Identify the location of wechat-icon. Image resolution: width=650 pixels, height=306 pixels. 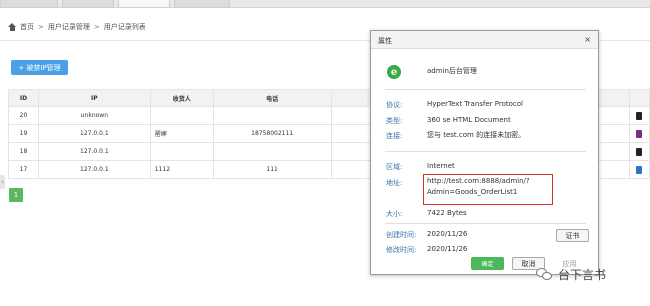
(545, 274).